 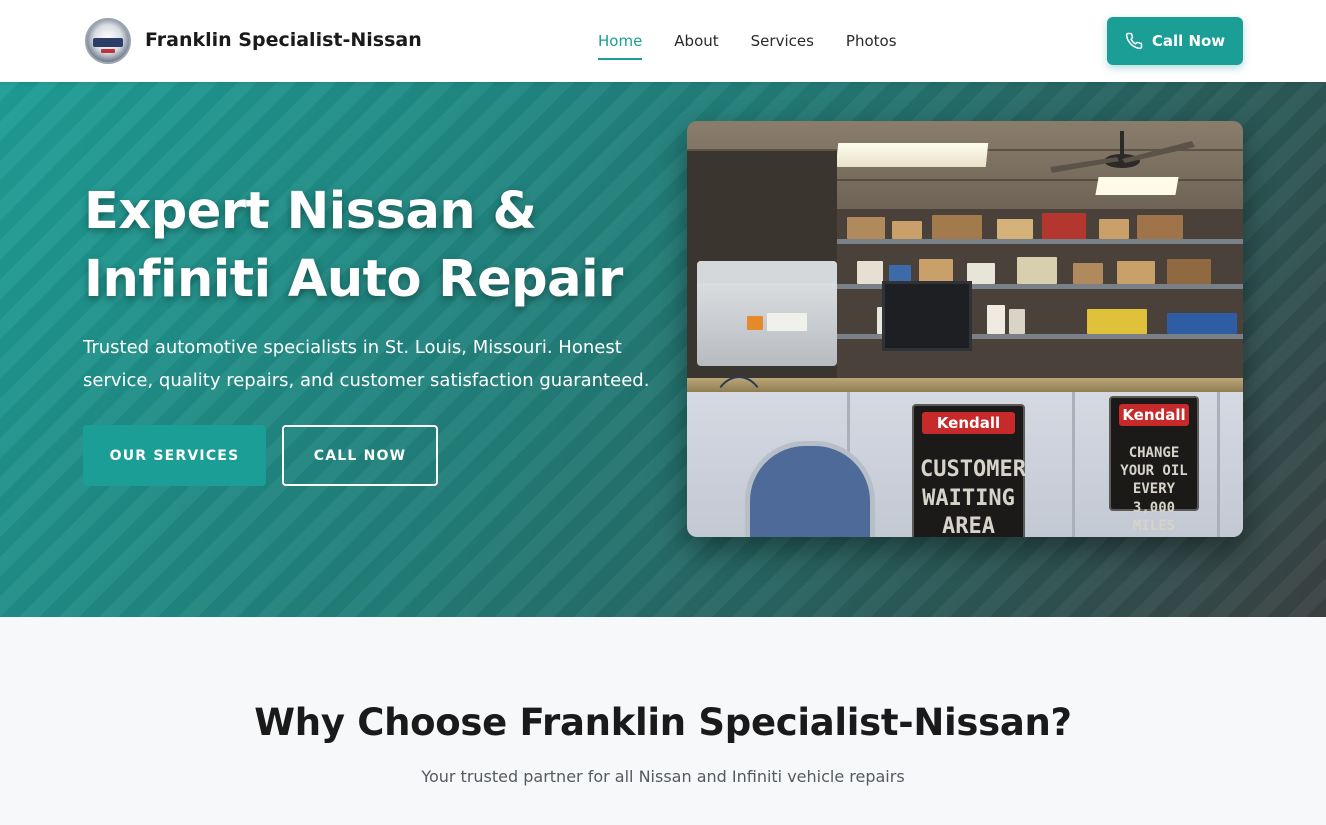 I want to click on computer-monitor, so click(x=927, y=316).